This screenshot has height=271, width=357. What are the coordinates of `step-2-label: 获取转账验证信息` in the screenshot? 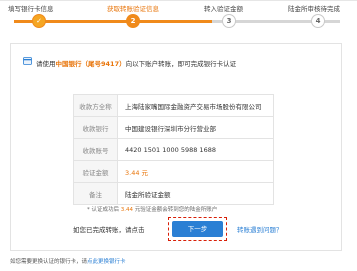 It's located at (133, 9).